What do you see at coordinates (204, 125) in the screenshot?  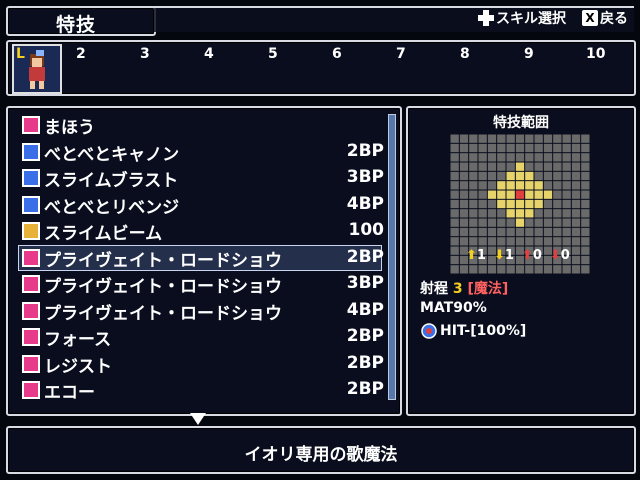 I see `skill-row: まほう` at bounding box center [204, 125].